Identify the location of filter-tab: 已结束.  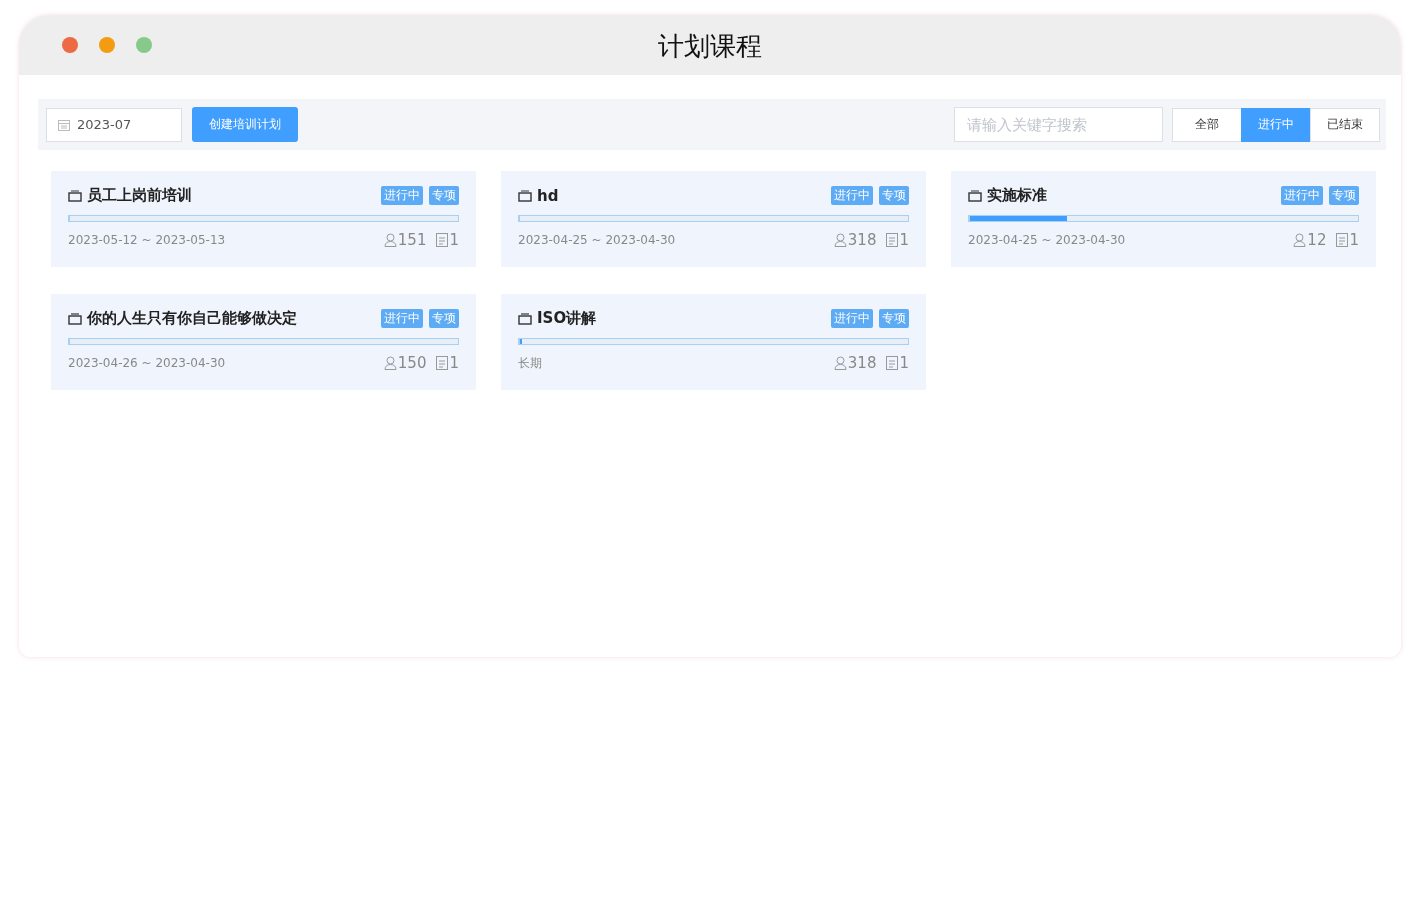
(1345, 124).